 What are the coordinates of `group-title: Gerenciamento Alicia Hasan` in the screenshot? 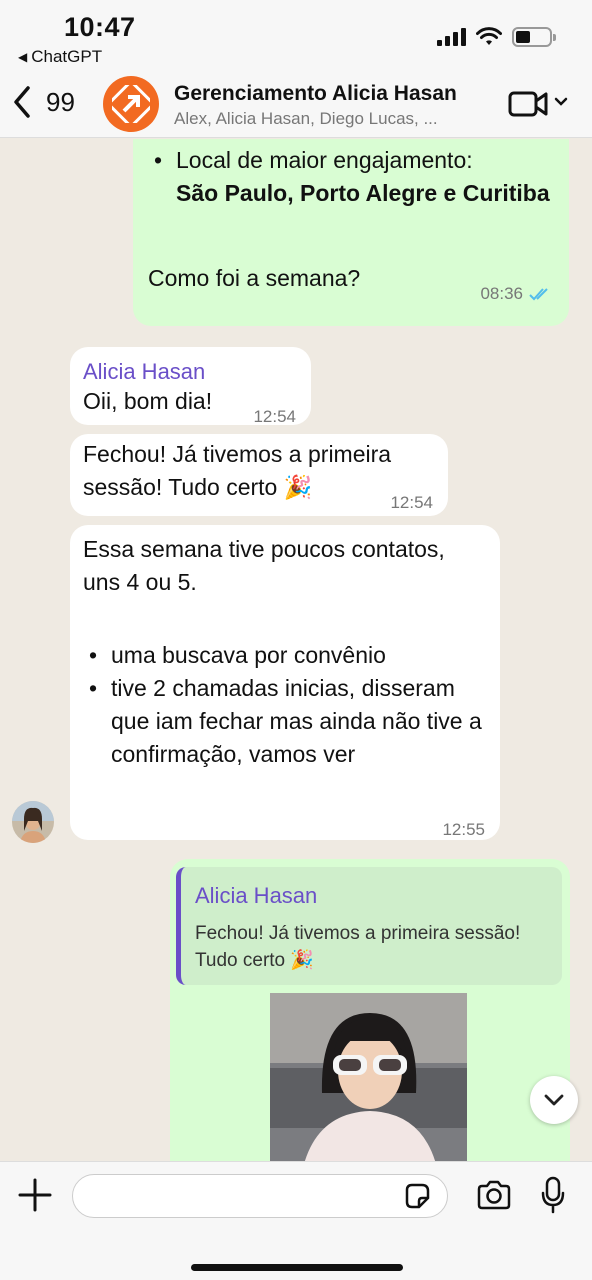 It's located at (315, 94).